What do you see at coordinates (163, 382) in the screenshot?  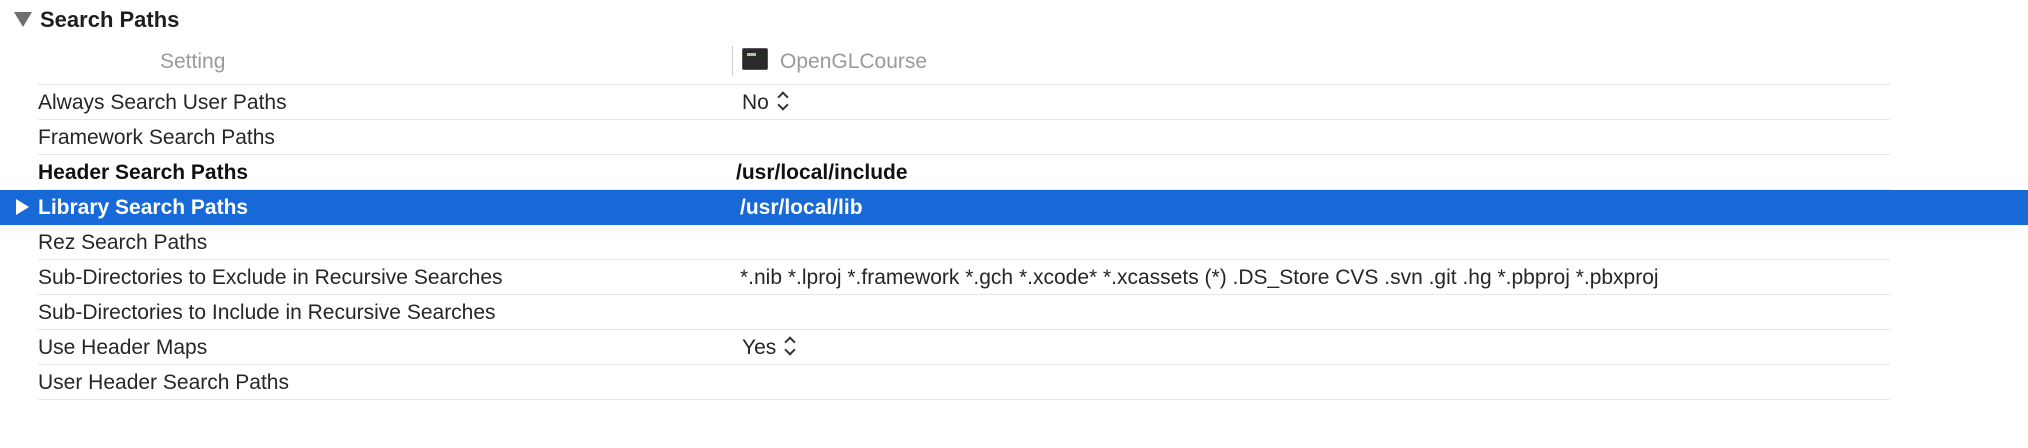 I see `setting-label: User Header Search Paths` at bounding box center [163, 382].